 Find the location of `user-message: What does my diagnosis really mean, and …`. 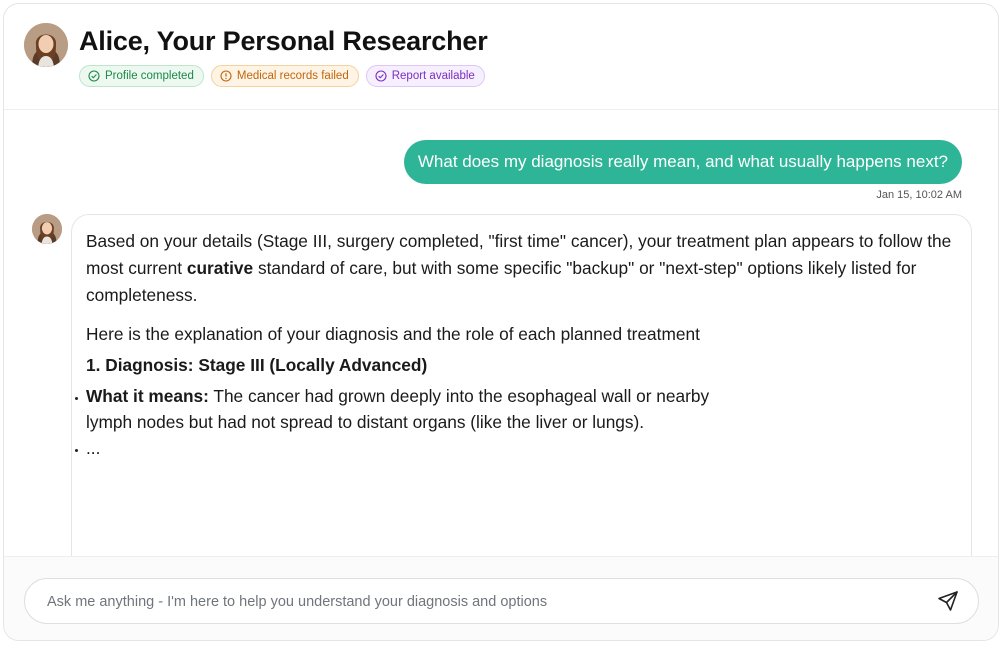

user-message: What does my diagnosis really mean, and … is located at coordinates (682, 162).